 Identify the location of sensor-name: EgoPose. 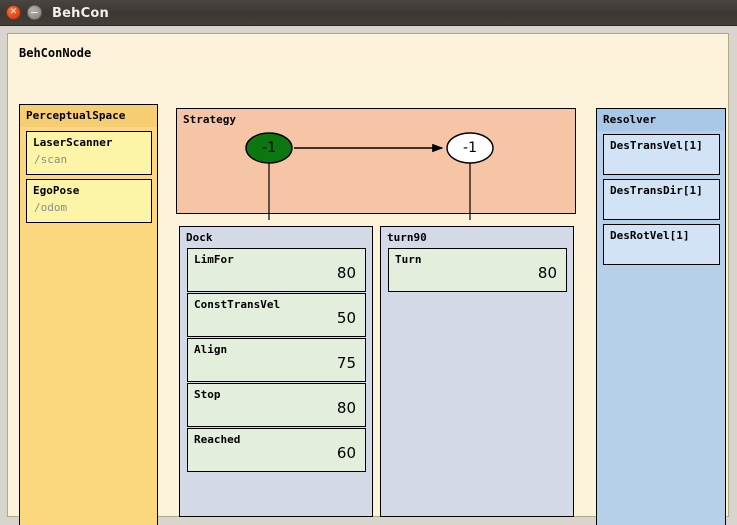
(56, 190).